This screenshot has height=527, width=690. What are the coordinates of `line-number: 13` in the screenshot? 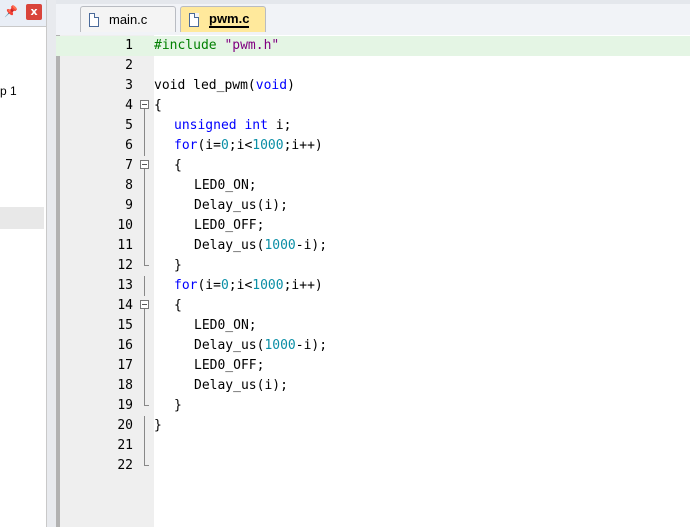 It's located at (125, 285).